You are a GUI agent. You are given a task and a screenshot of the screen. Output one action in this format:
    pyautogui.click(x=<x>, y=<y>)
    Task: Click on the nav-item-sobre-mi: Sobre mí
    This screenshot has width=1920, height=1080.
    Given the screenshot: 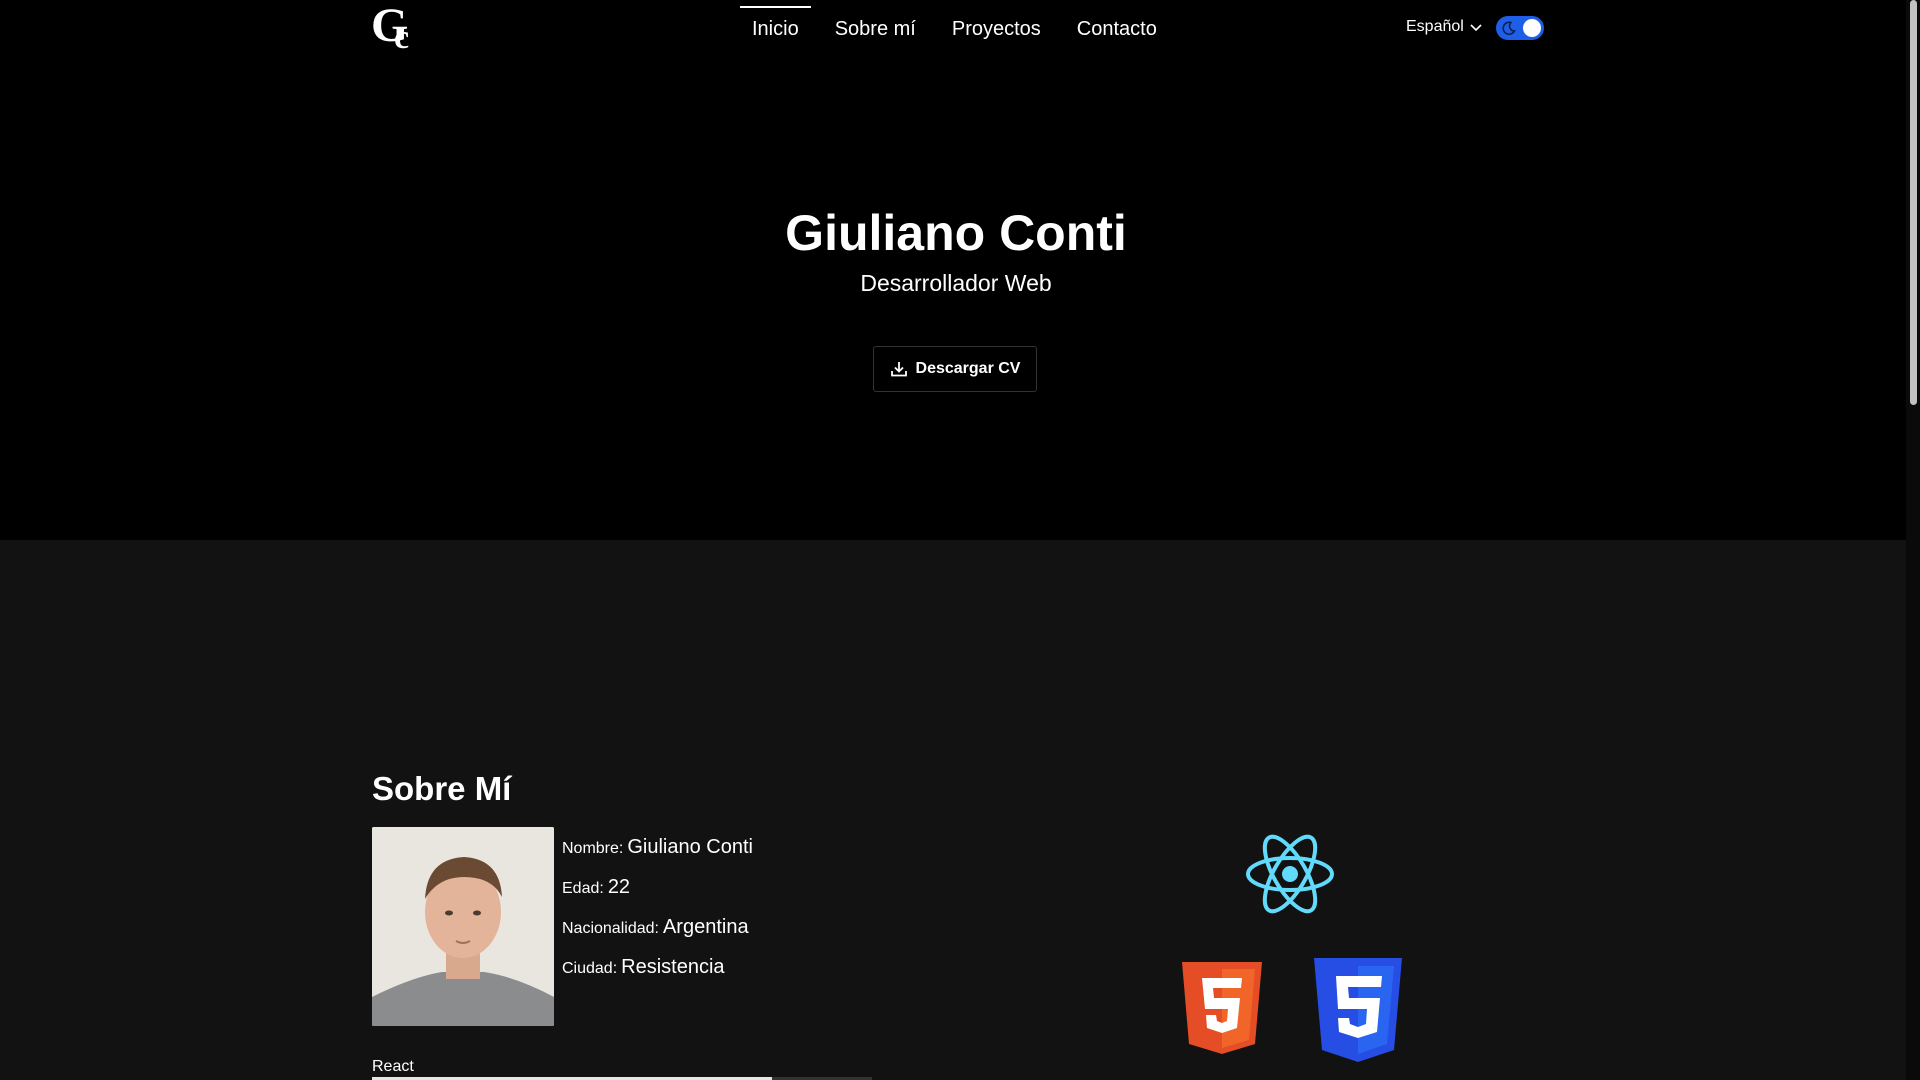 What is the action you would take?
    pyautogui.click(x=875, y=30)
    